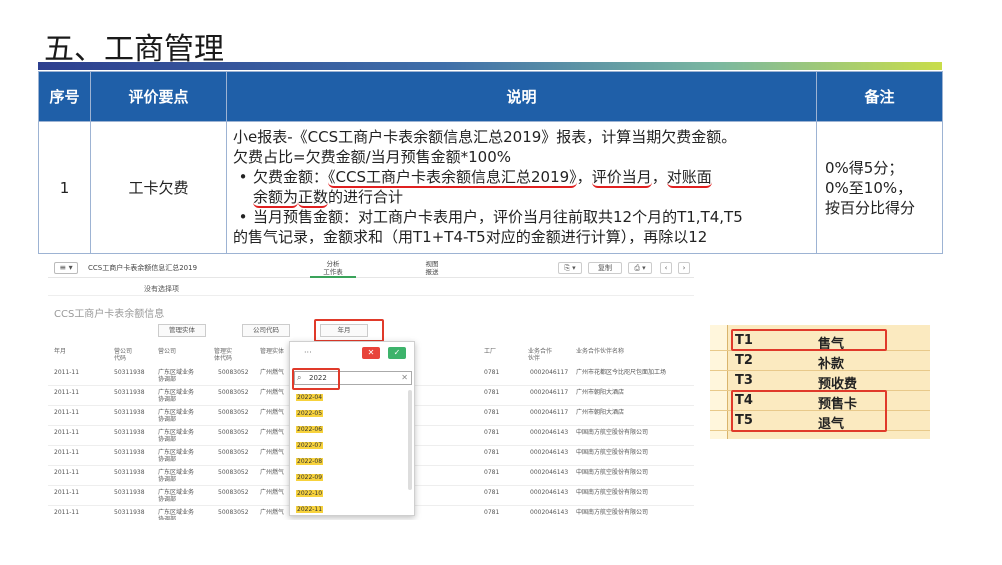 This screenshot has height=565, width=1002. I want to click on note-line: 按百分比得分, so click(870, 207).